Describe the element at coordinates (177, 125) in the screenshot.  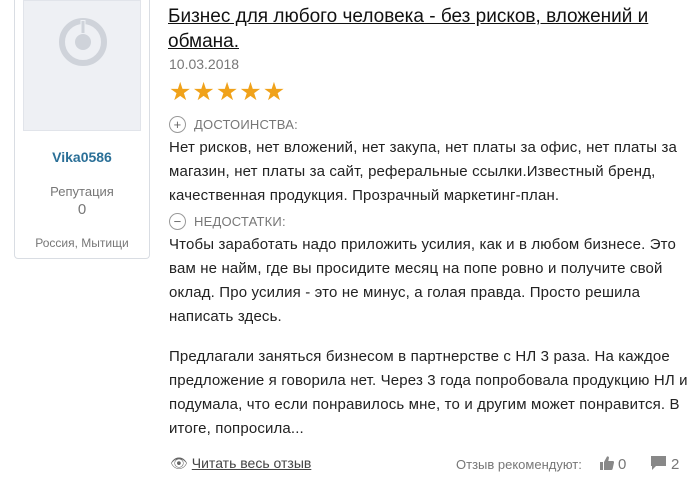
I see `plus-circle-icon: +` at that location.